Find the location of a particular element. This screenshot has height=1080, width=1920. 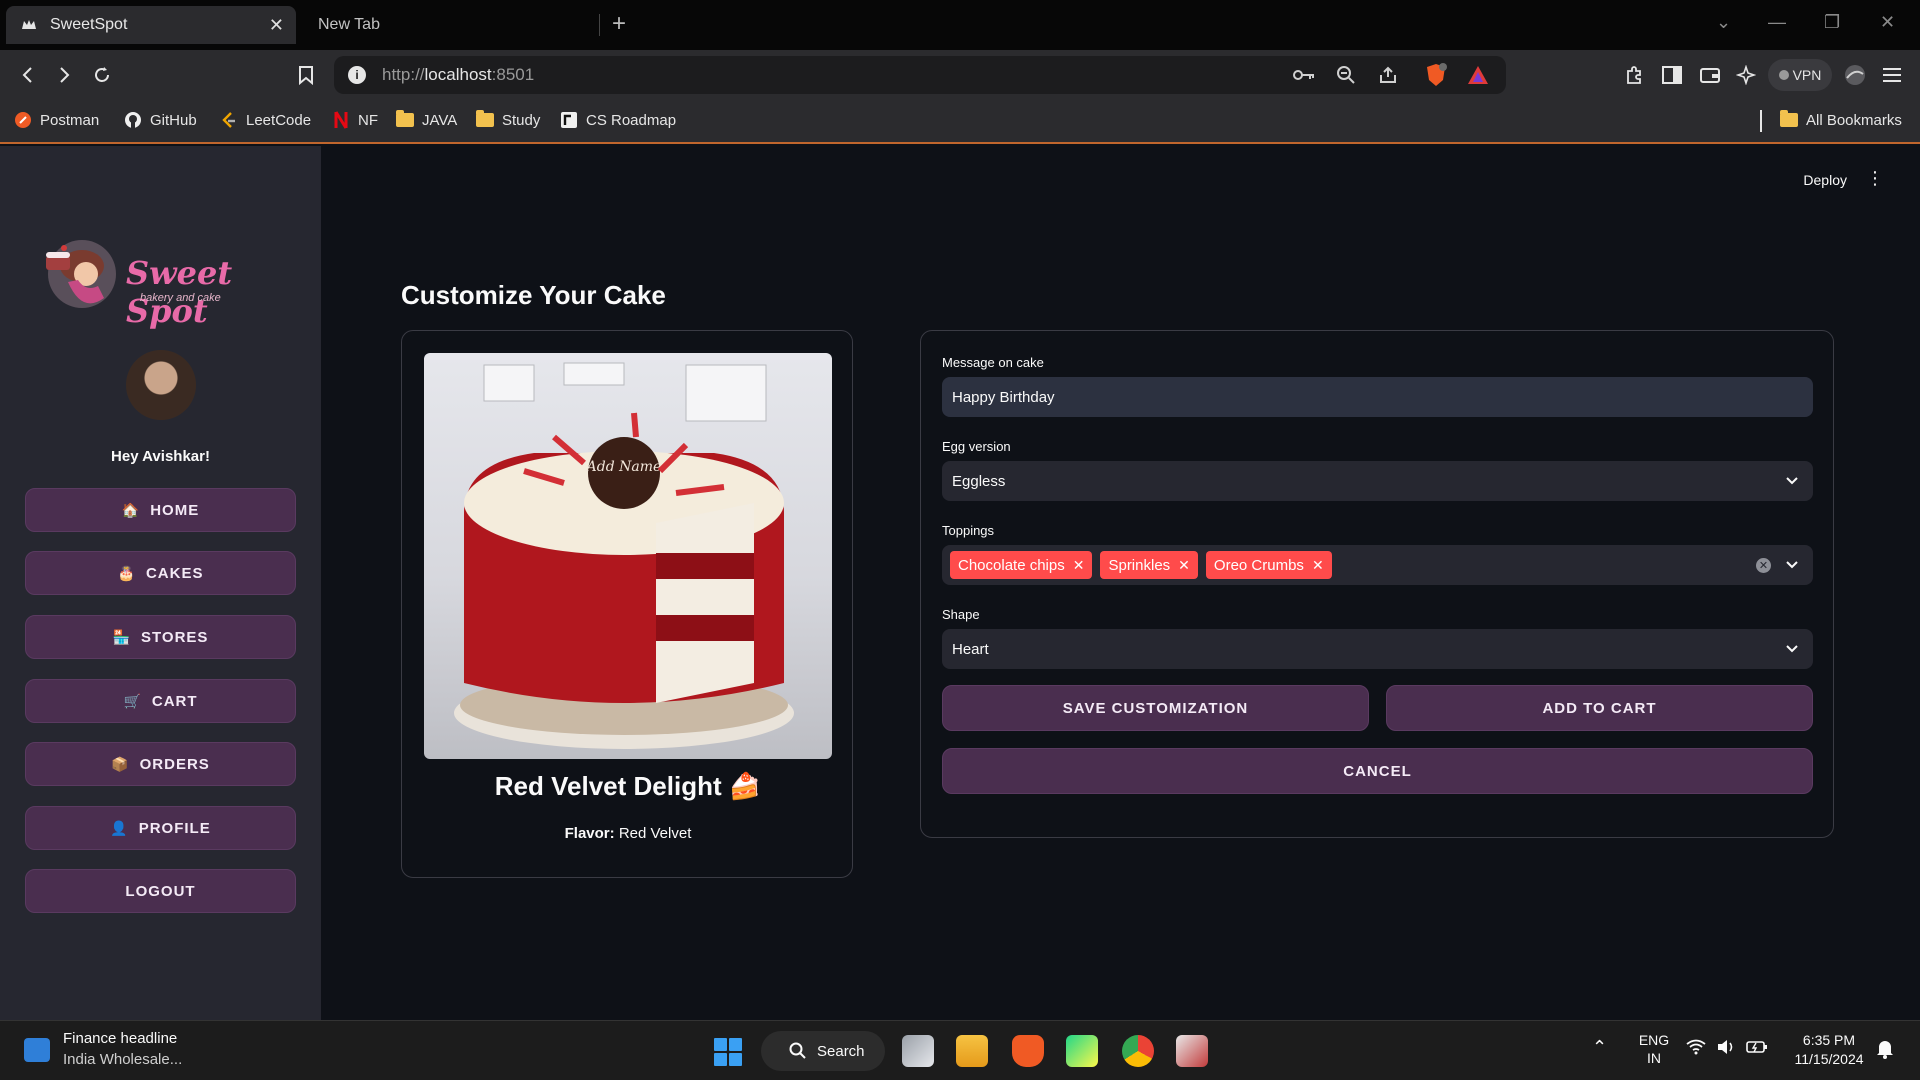

menu-hamburger-icon is located at coordinates (1892, 75).